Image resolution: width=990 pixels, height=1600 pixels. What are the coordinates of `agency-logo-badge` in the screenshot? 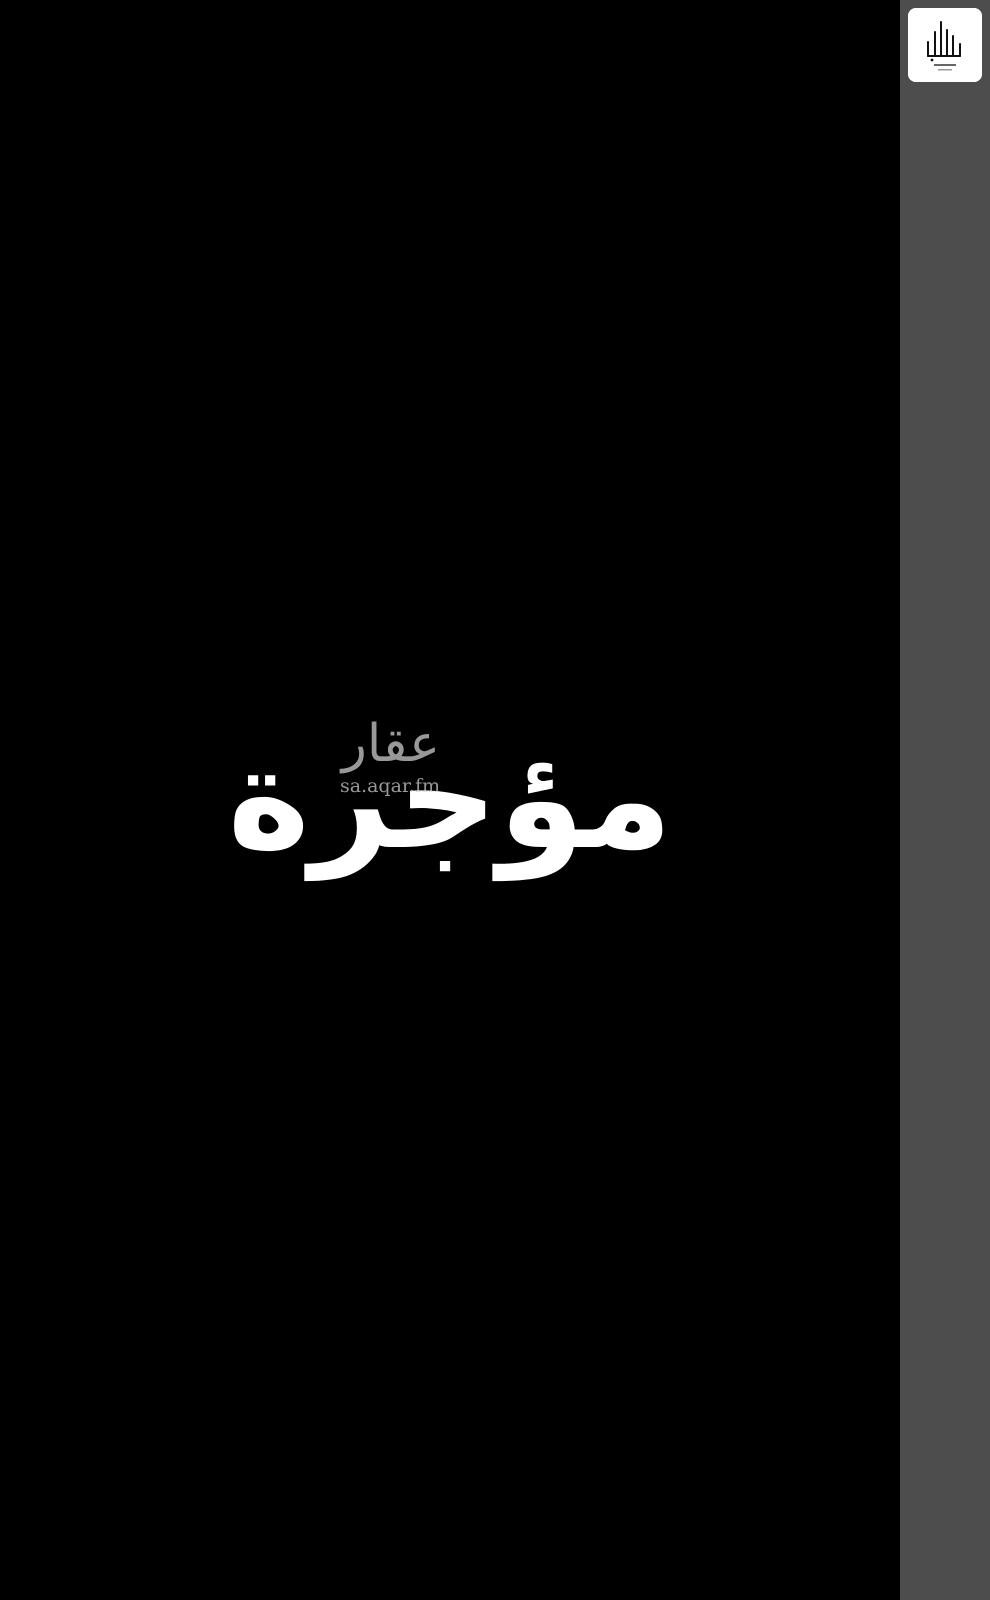 It's located at (945, 45).